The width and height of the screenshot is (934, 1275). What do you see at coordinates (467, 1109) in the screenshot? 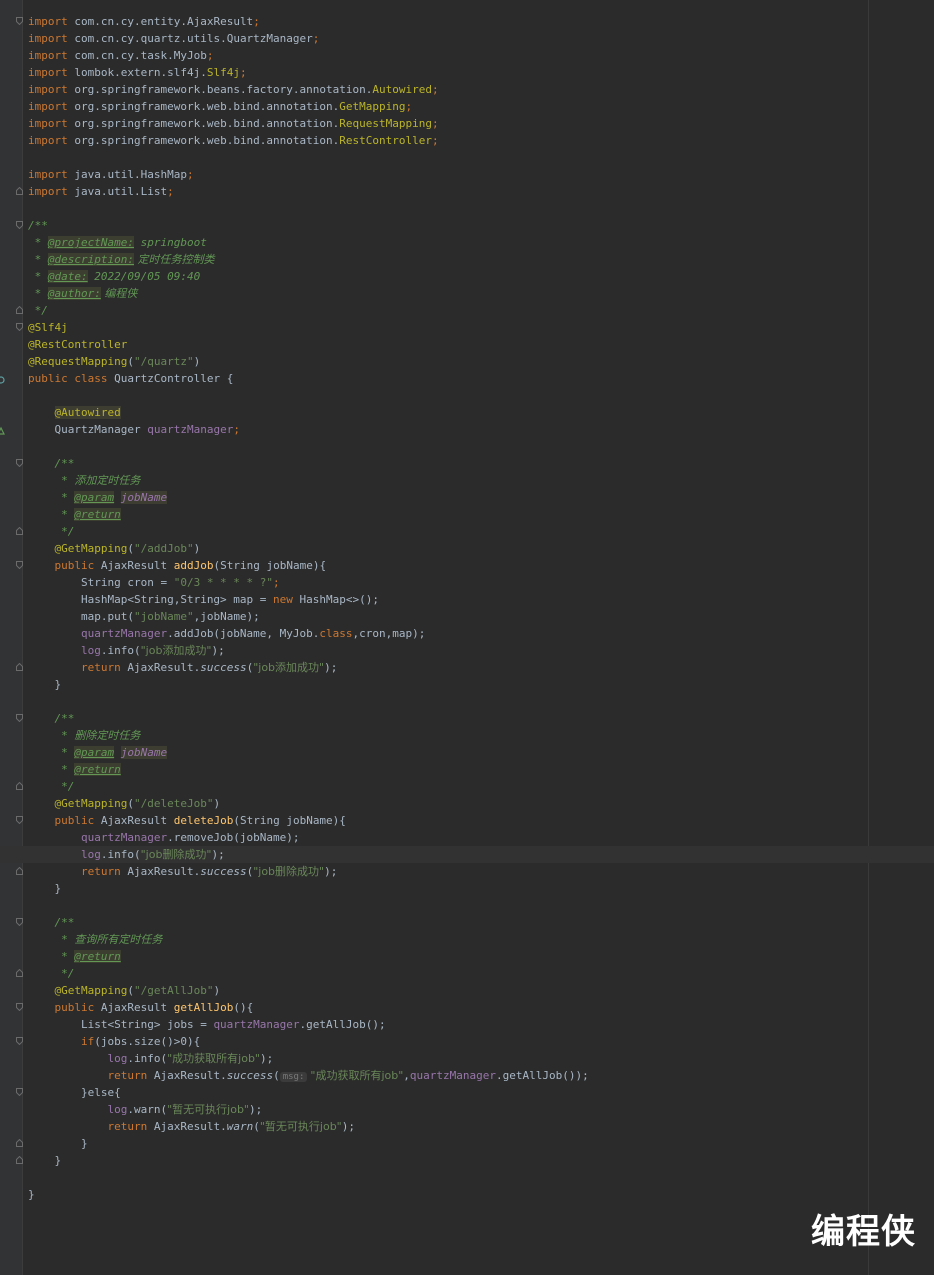
I see `code-line: log.warn("暂无可执行job");` at bounding box center [467, 1109].